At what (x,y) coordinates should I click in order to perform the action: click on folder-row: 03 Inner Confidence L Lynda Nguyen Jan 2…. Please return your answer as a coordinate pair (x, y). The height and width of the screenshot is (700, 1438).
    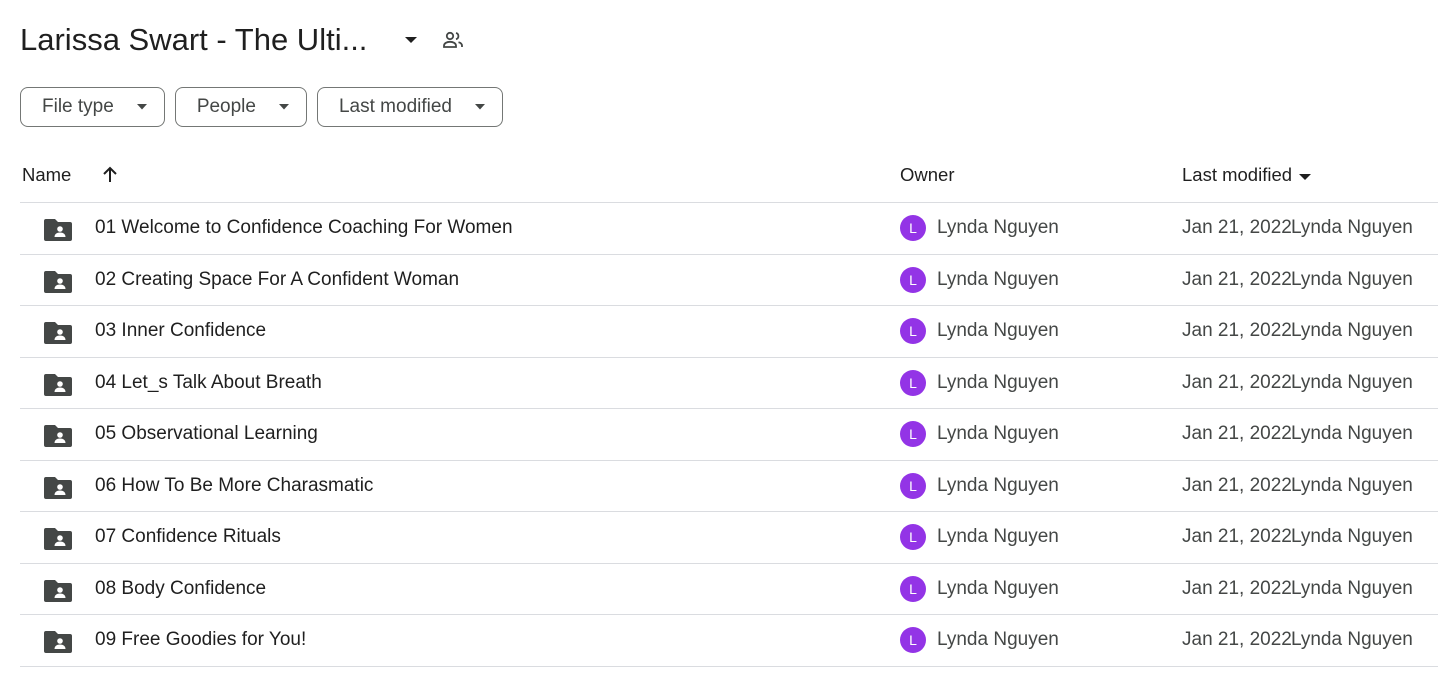
    Looking at the image, I should click on (729, 332).